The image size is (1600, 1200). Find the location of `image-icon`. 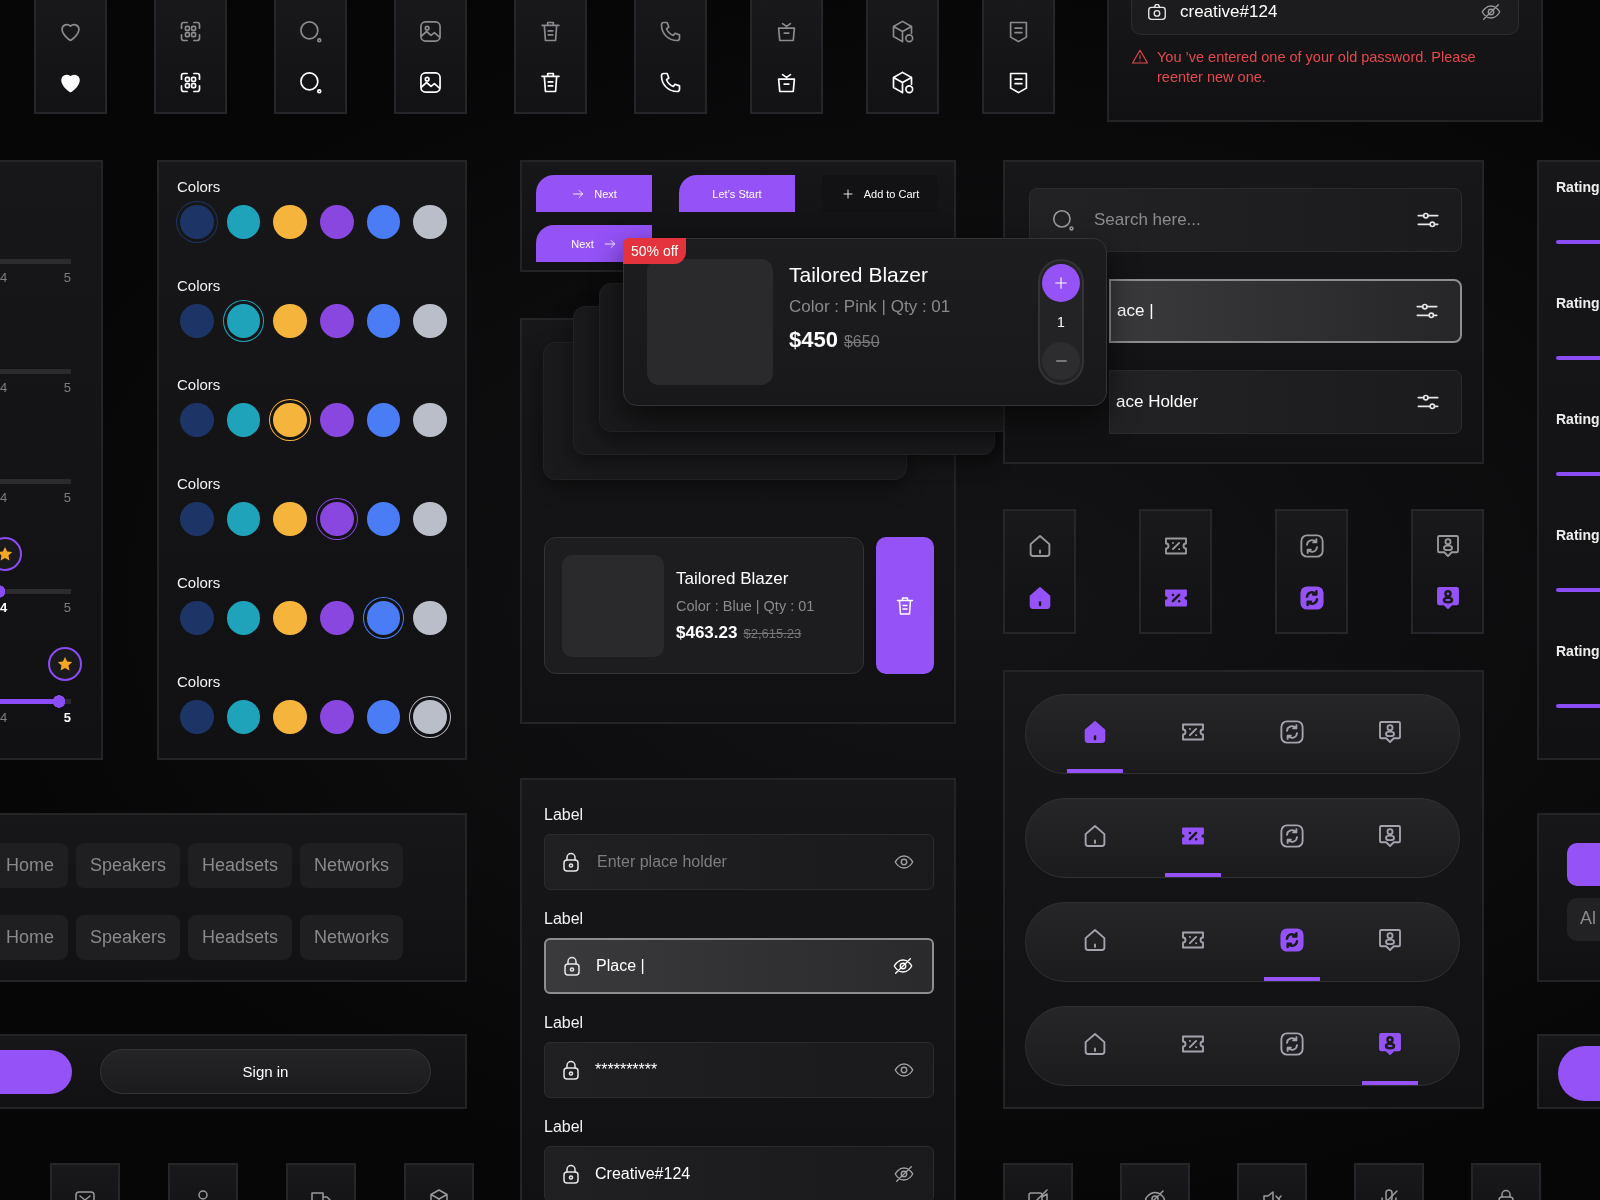

image-icon is located at coordinates (430, 31).